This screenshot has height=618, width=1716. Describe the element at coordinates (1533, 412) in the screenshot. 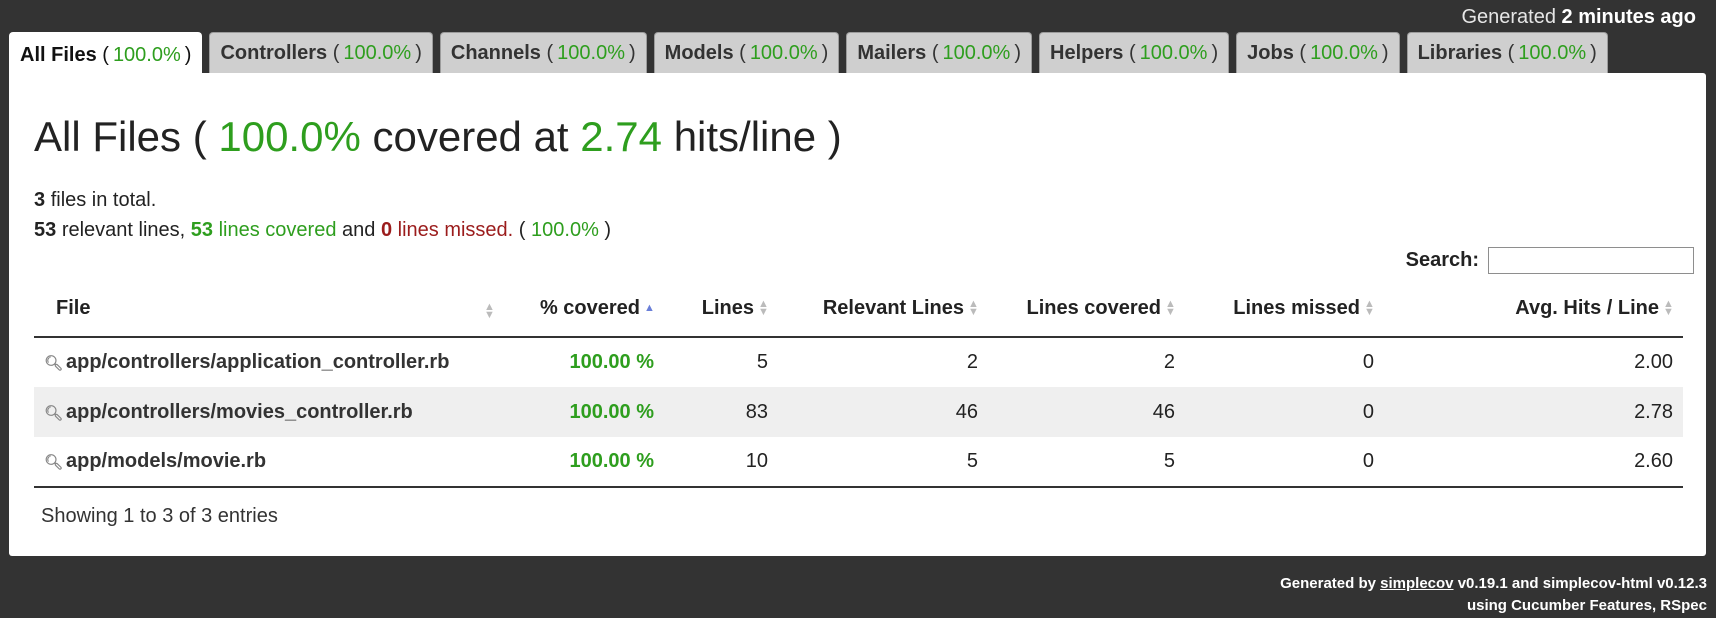

I see `cell-avg-hits: 2.78` at that location.